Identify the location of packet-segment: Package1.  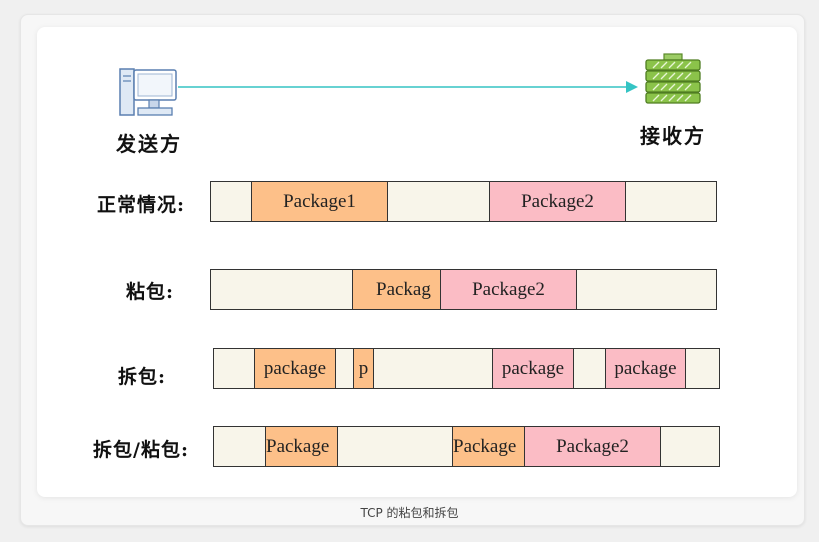
(319, 201).